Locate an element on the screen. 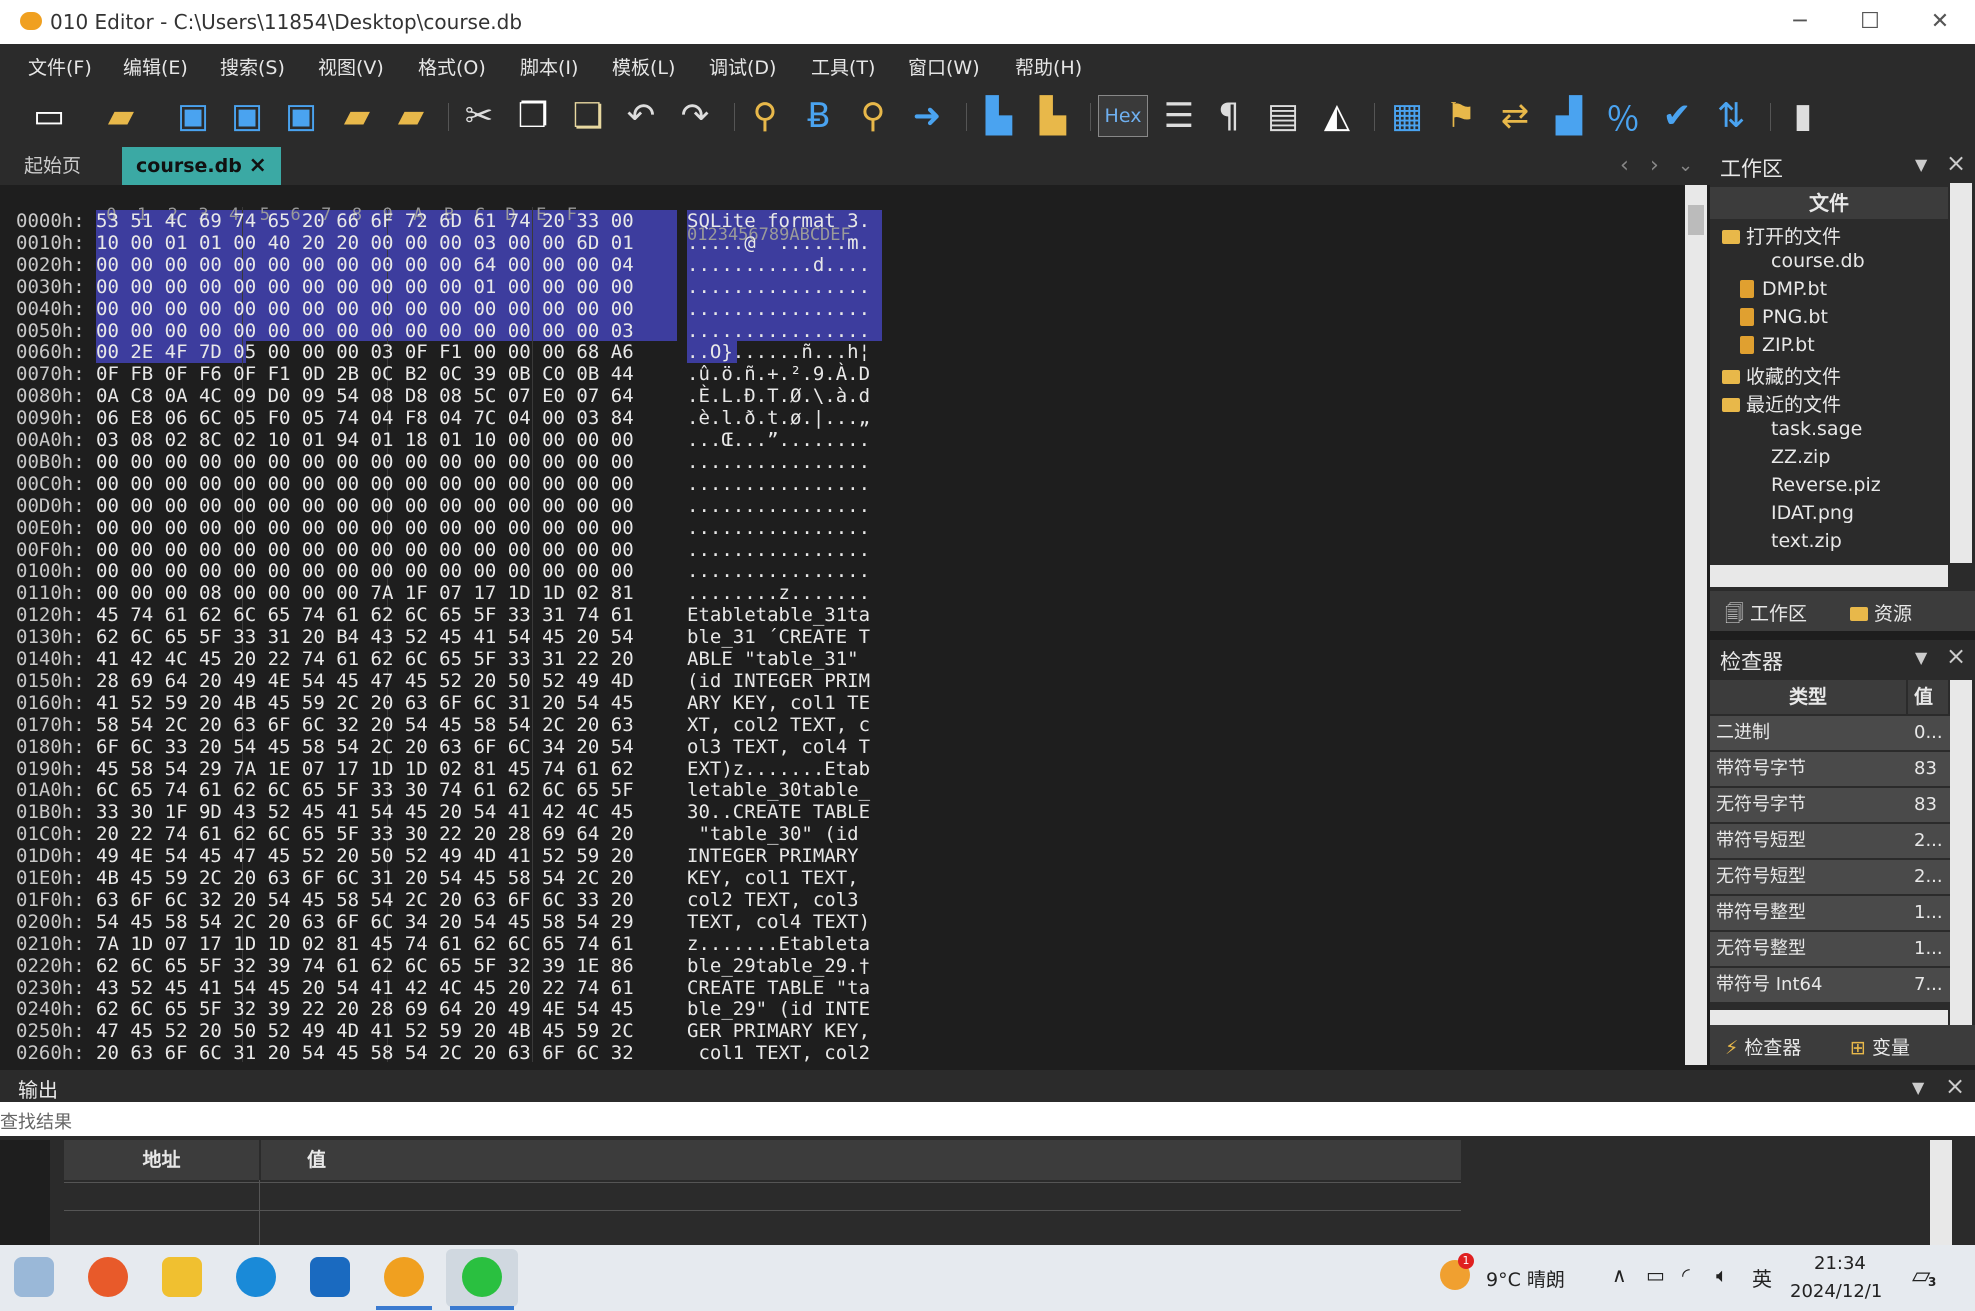 The height and width of the screenshot is (1311, 1975). recent-file-item: task.sage is located at coordinates (1816, 429).